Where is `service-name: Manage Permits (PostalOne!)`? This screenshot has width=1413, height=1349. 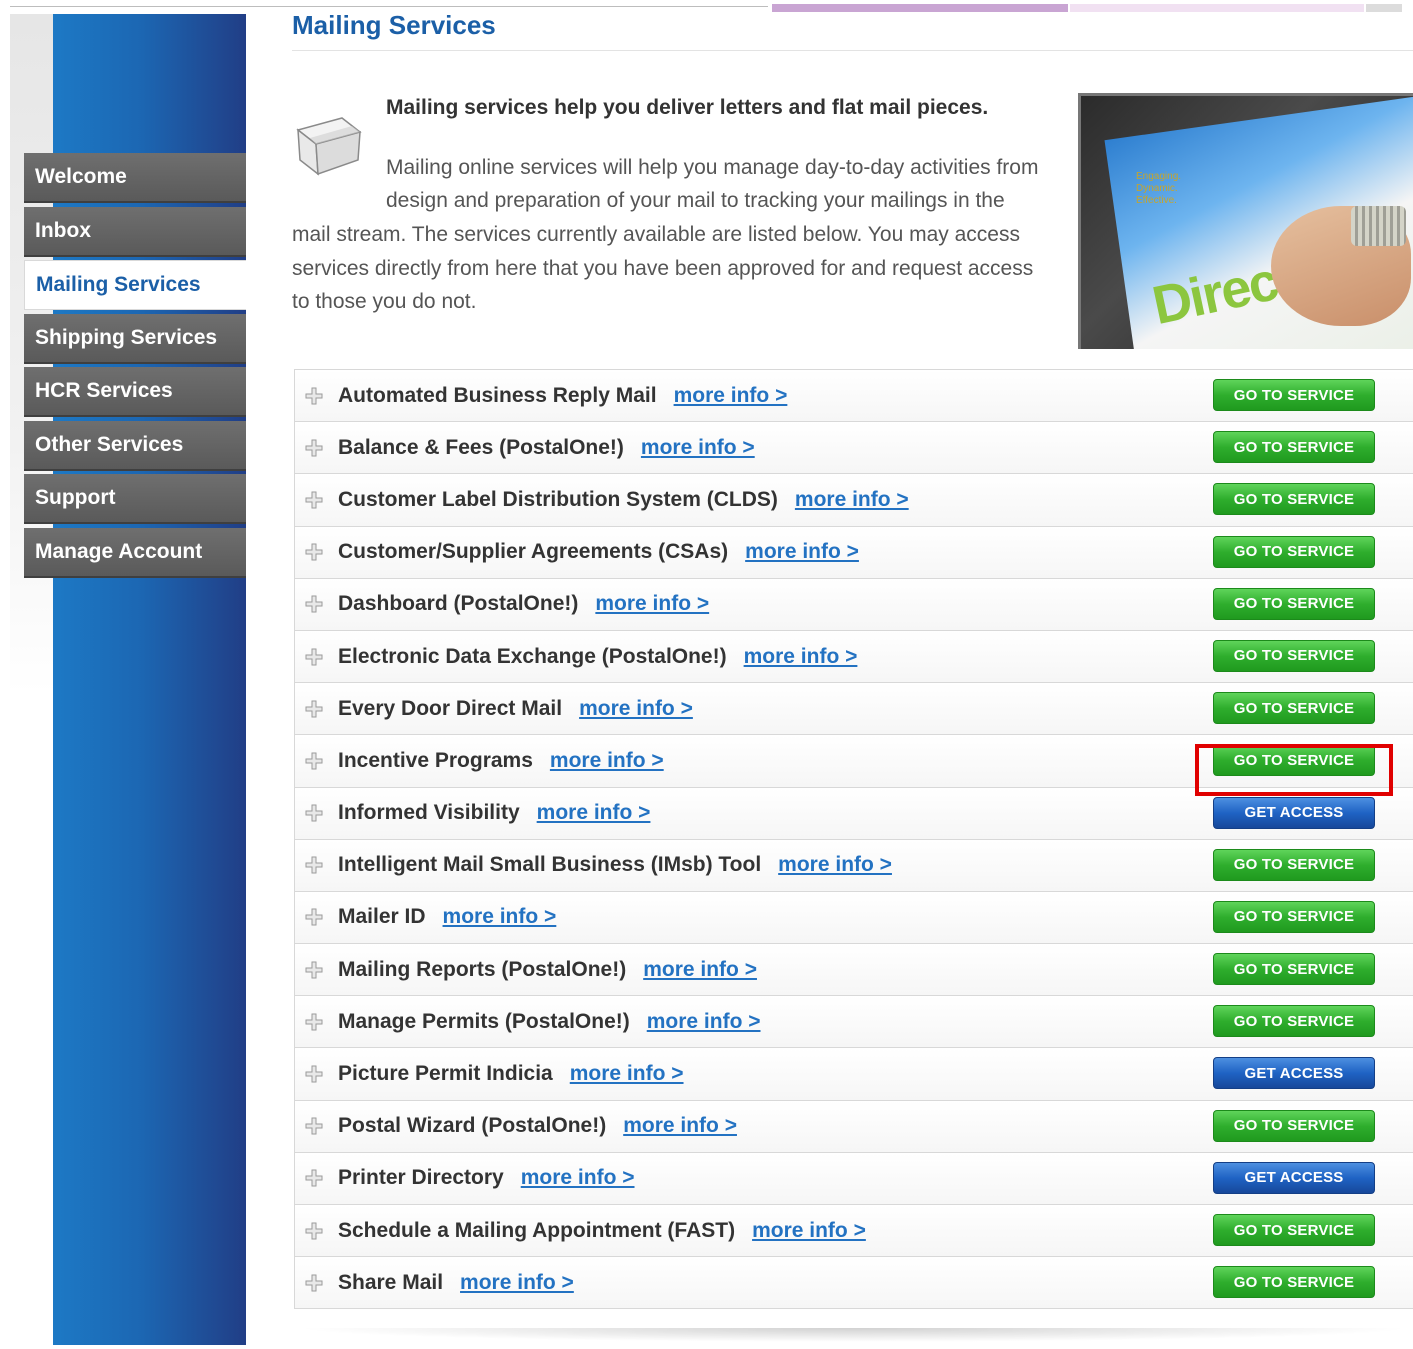
service-name: Manage Permits (PostalOne!) is located at coordinates (484, 1021).